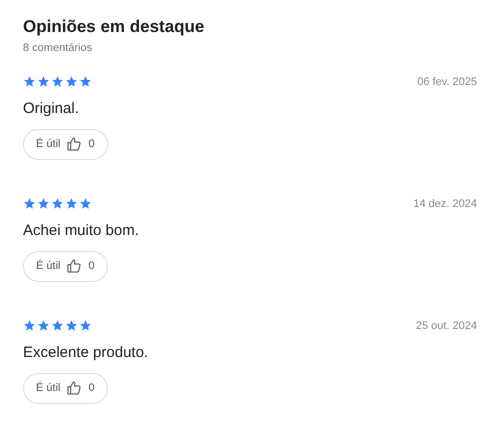  I want to click on review-text: Excelente produto., so click(86, 353).